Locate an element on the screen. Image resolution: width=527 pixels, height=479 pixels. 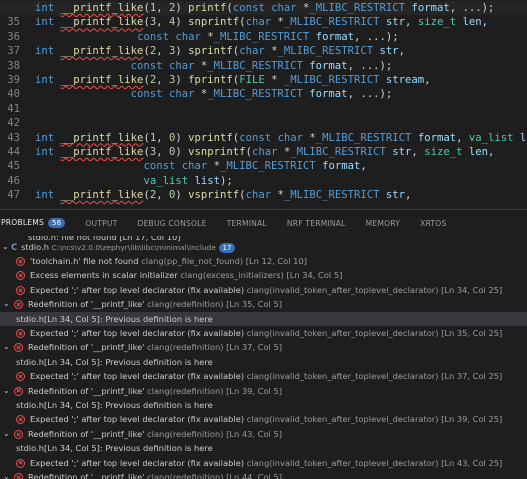
c-file-icon: C is located at coordinates (14, 247).